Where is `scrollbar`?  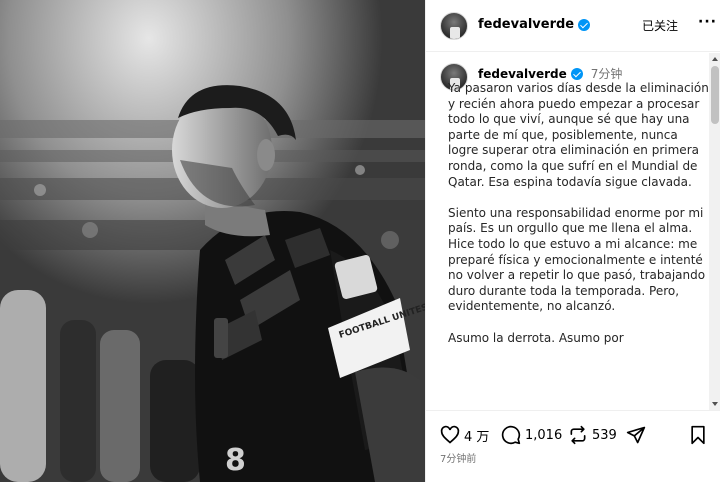 scrollbar is located at coordinates (714, 231).